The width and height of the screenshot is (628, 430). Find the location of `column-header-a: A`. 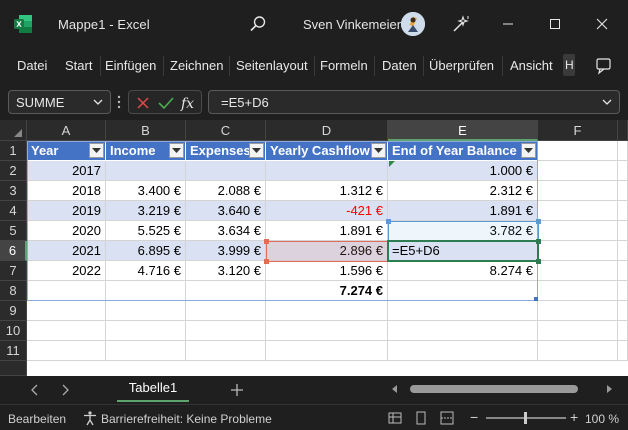

column-header-a: A is located at coordinates (66, 130).